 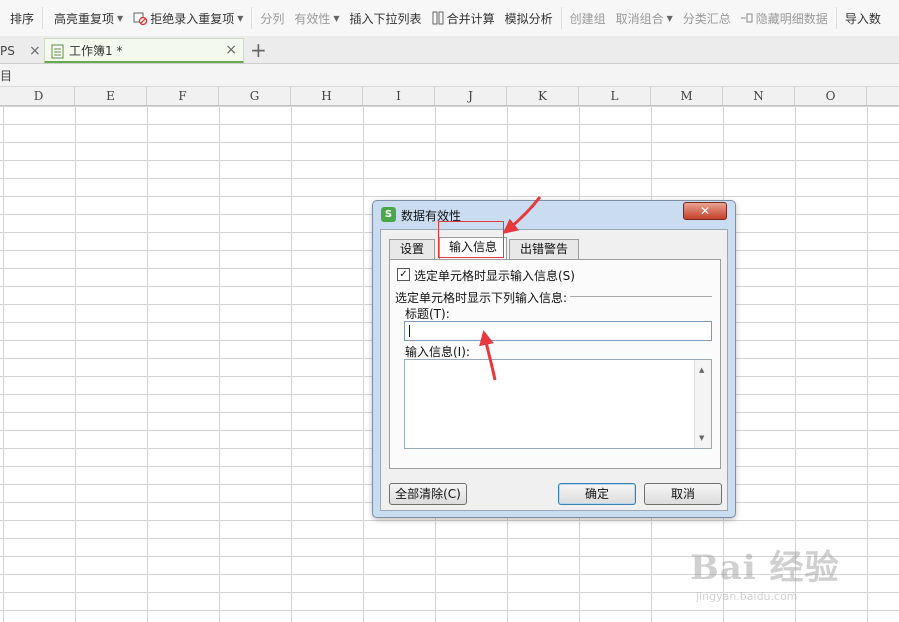 I want to click on tab-error-alert: 出错警告, so click(x=544, y=249).